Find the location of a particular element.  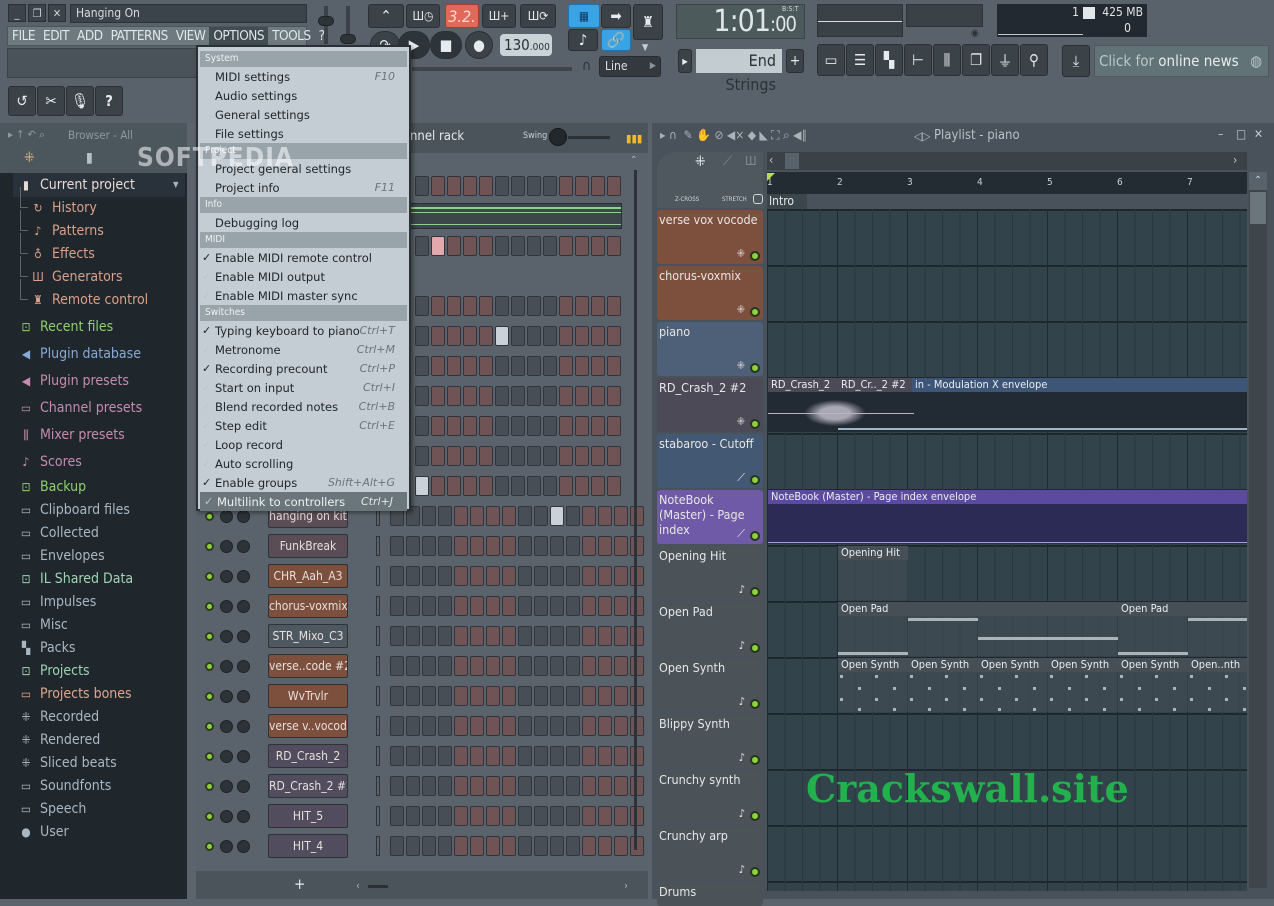

peak-meter is located at coordinates (944, 15).